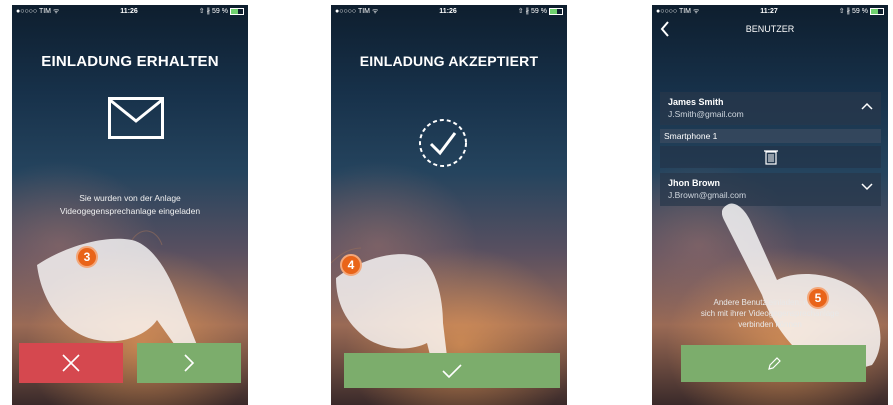 The width and height of the screenshot is (893, 405). I want to click on chevron-right-icon, so click(189, 363).